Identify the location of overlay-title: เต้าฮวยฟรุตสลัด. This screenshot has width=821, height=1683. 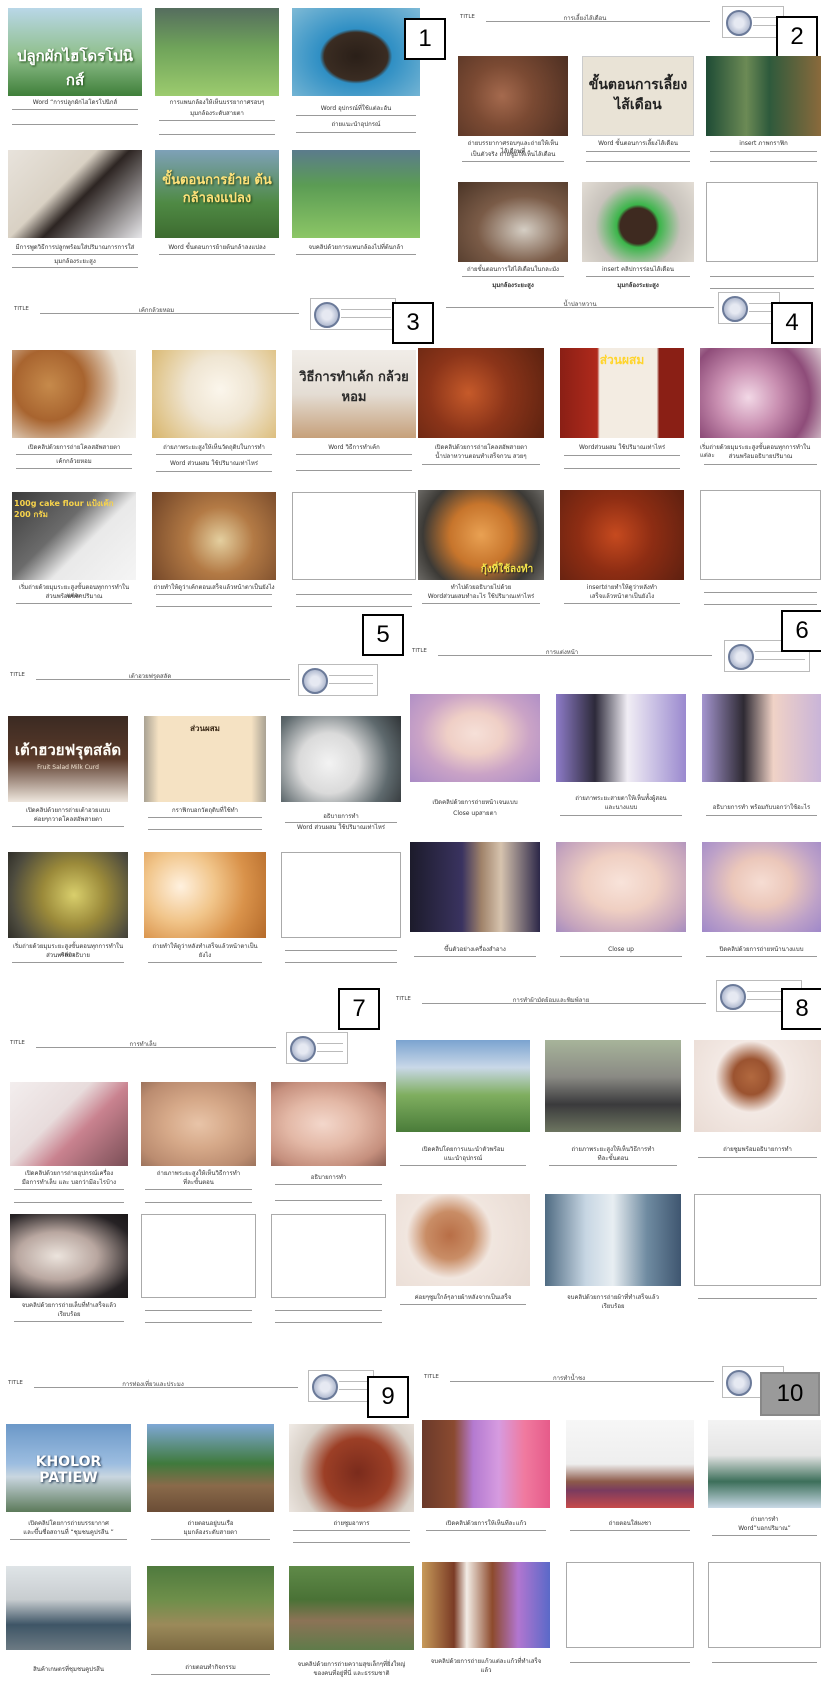
(68, 750).